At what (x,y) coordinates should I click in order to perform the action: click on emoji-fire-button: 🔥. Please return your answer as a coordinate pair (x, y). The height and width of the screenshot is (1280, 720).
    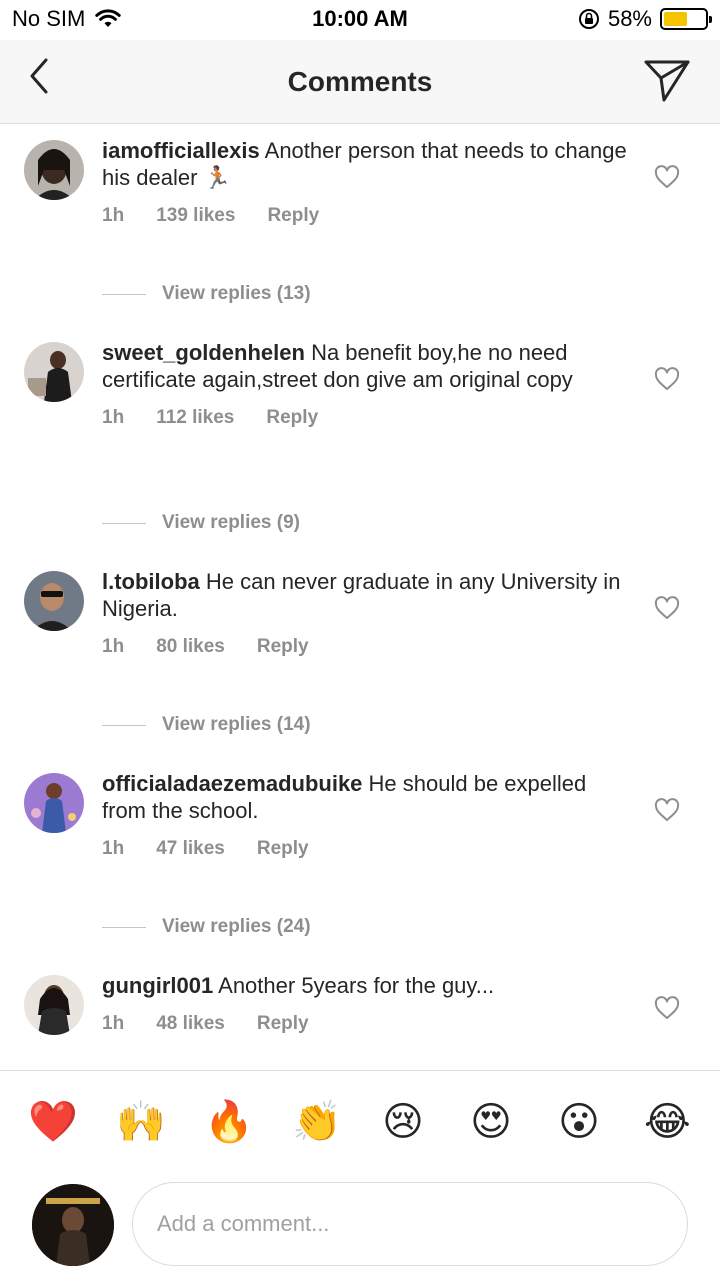
    Looking at the image, I should click on (229, 1122).